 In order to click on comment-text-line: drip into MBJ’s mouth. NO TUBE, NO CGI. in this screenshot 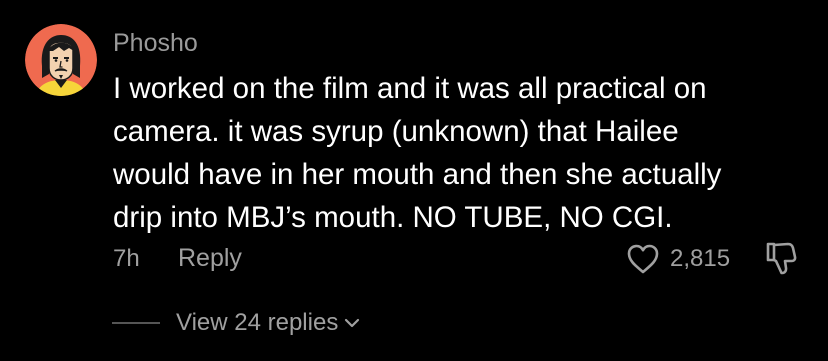, I will do `click(393, 217)`.